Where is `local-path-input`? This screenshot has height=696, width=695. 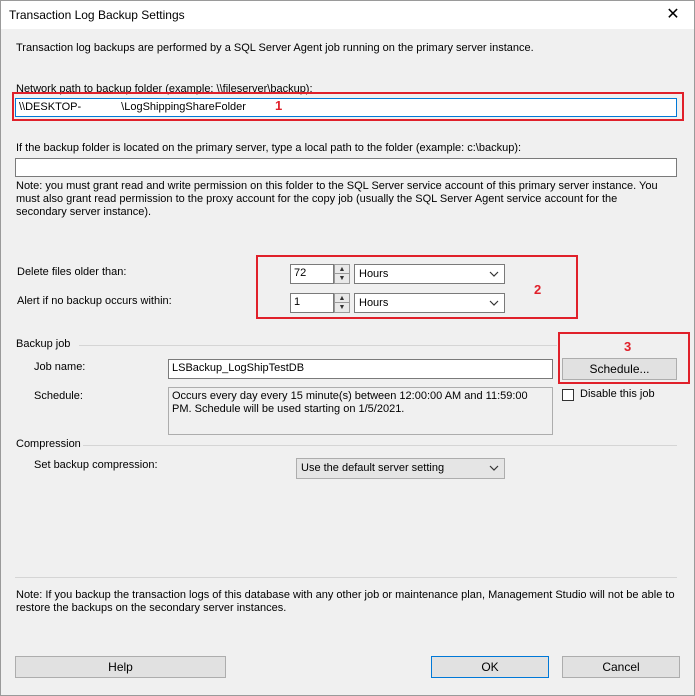
local-path-input is located at coordinates (346, 167).